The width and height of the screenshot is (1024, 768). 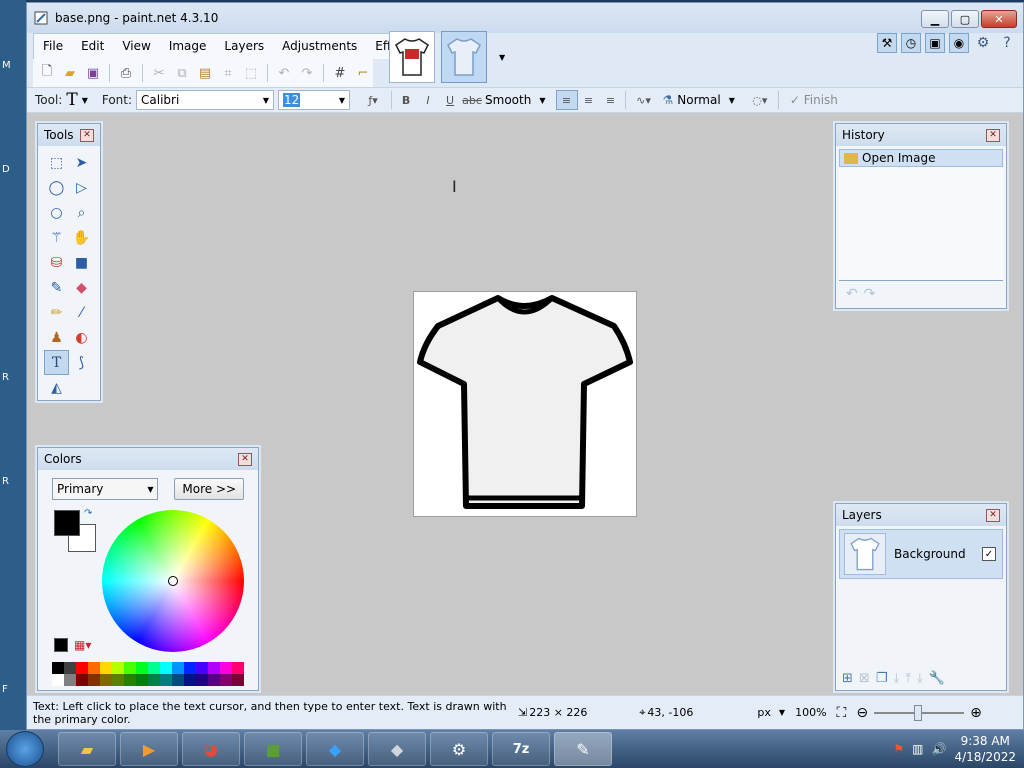 What do you see at coordinates (56, 237) in the screenshot?
I see `magic-wand-icon: ⚚` at bounding box center [56, 237].